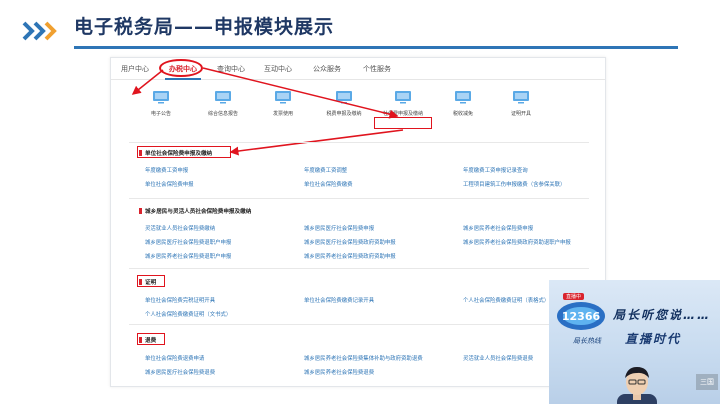 The height and width of the screenshot is (404, 720). I want to click on active-tab-indicator, so click(183, 79).